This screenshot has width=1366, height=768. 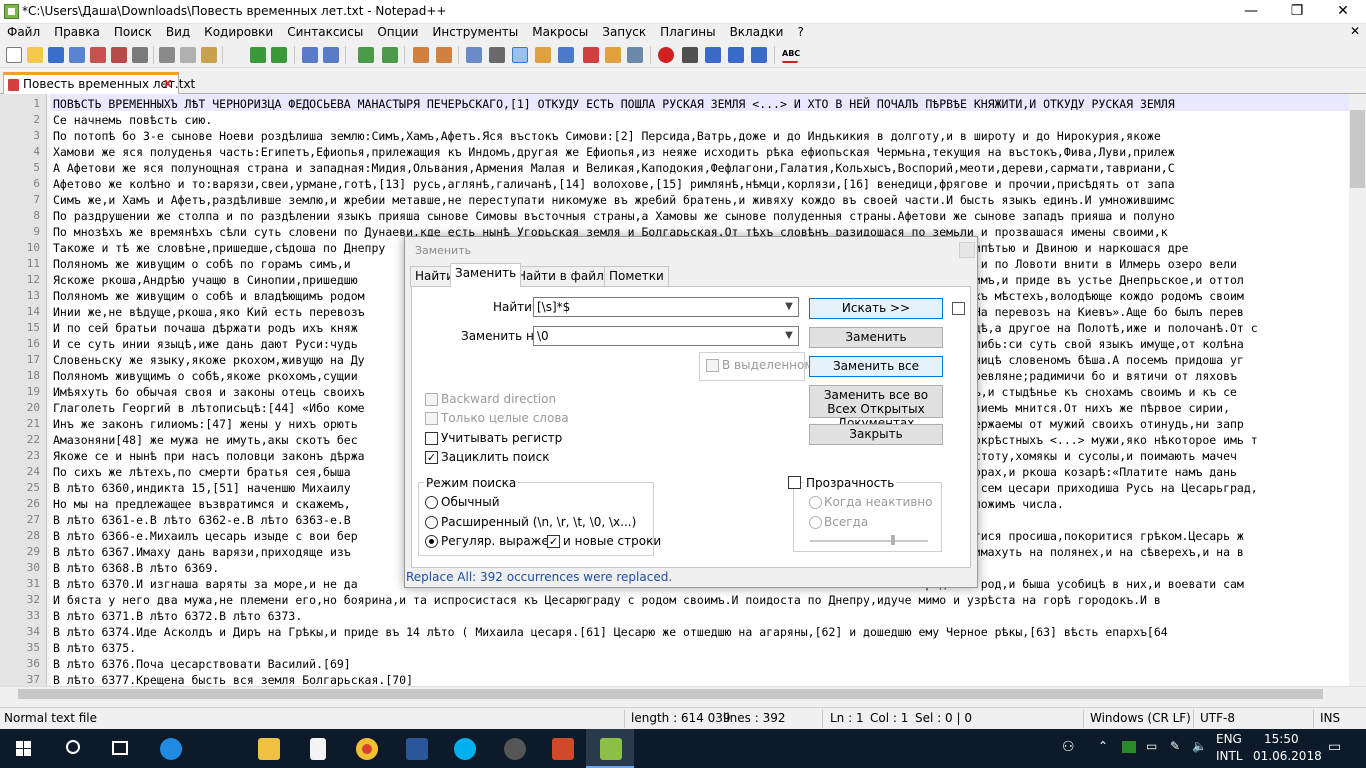 What do you see at coordinates (1251, 12) in the screenshot?
I see `minimize-button: —` at bounding box center [1251, 12].